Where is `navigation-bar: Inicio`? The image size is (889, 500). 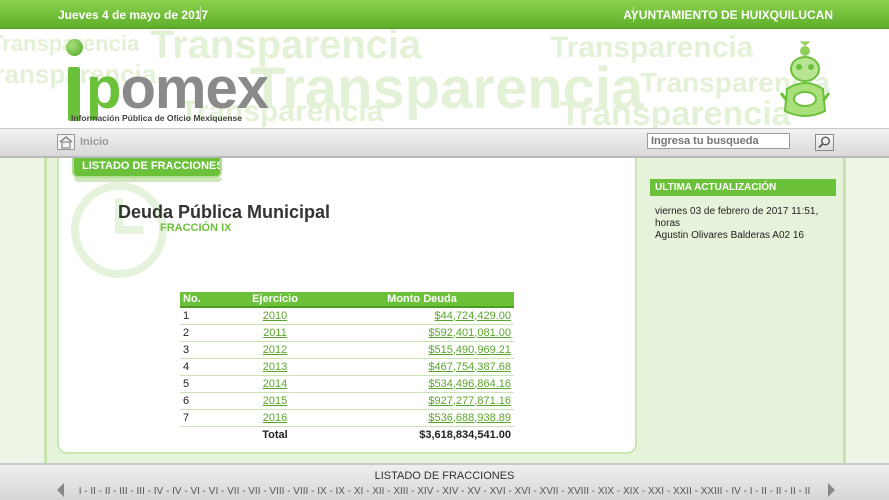
navigation-bar: Inicio is located at coordinates (444, 143).